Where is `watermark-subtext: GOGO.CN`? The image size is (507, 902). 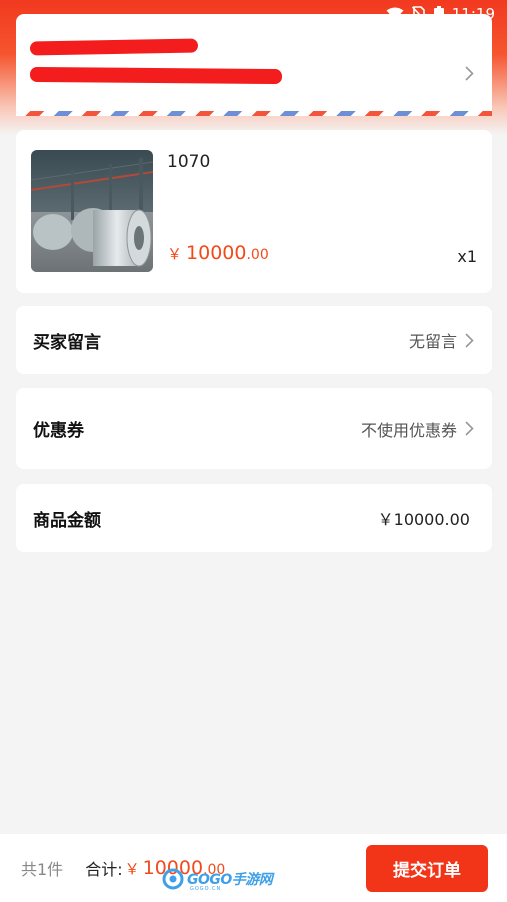 watermark-subtext: GOGO.CN is located at coordinates (206, 889).